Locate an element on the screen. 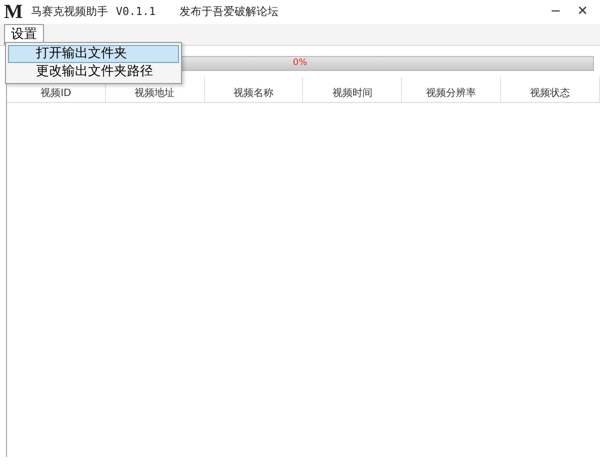 The height and width of the screenshot is (467, 600). column-header: 视频分辨率 is located at coordinates (452, 89).